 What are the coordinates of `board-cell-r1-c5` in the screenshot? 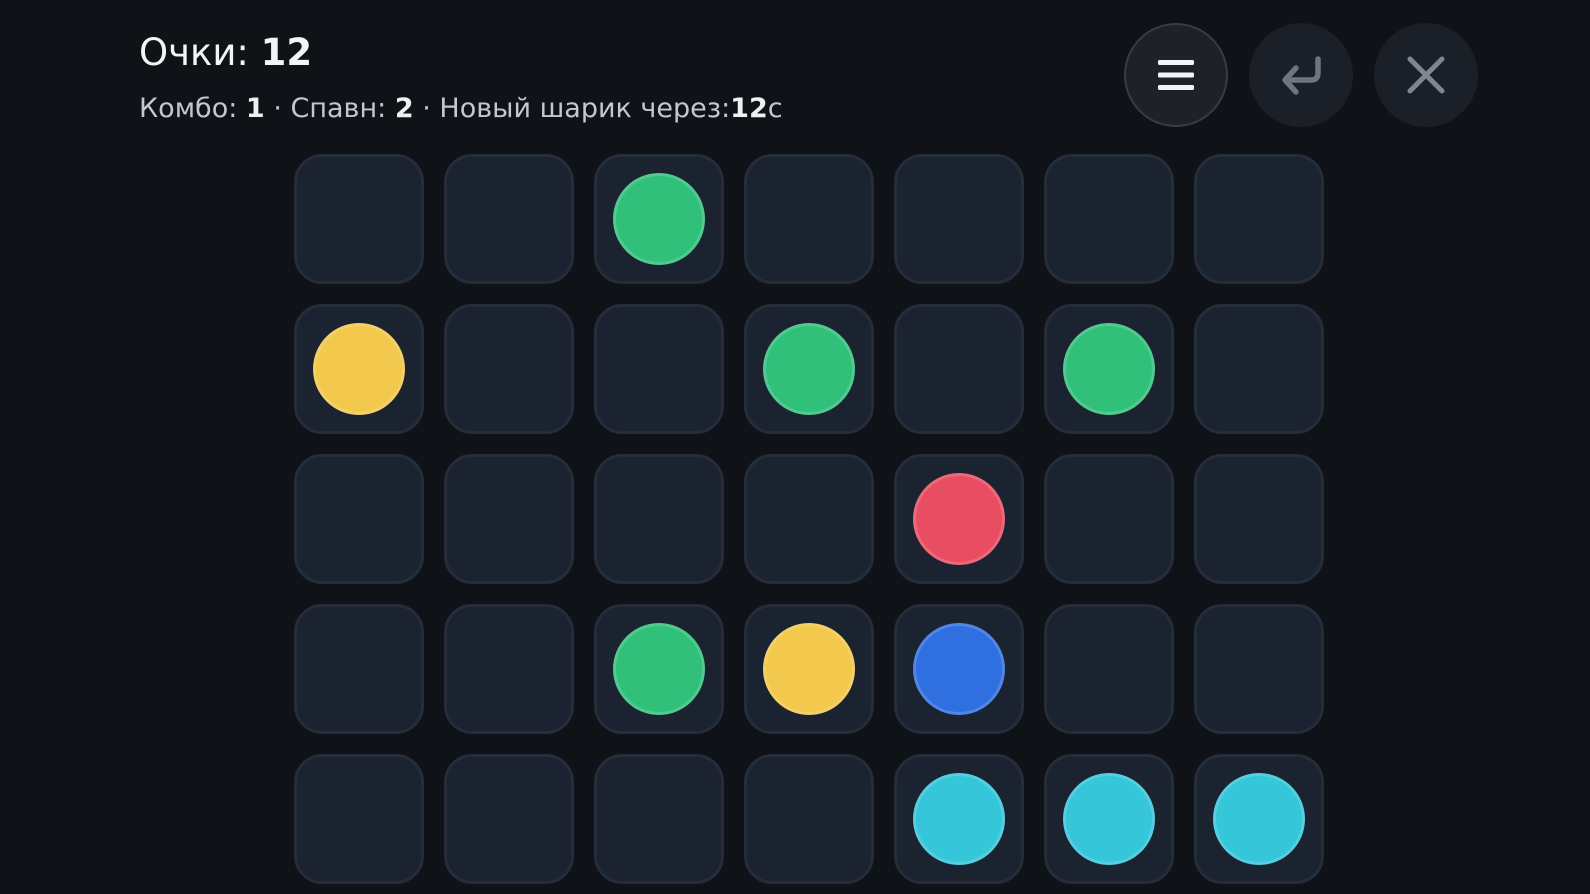 It's located at (959, 219).